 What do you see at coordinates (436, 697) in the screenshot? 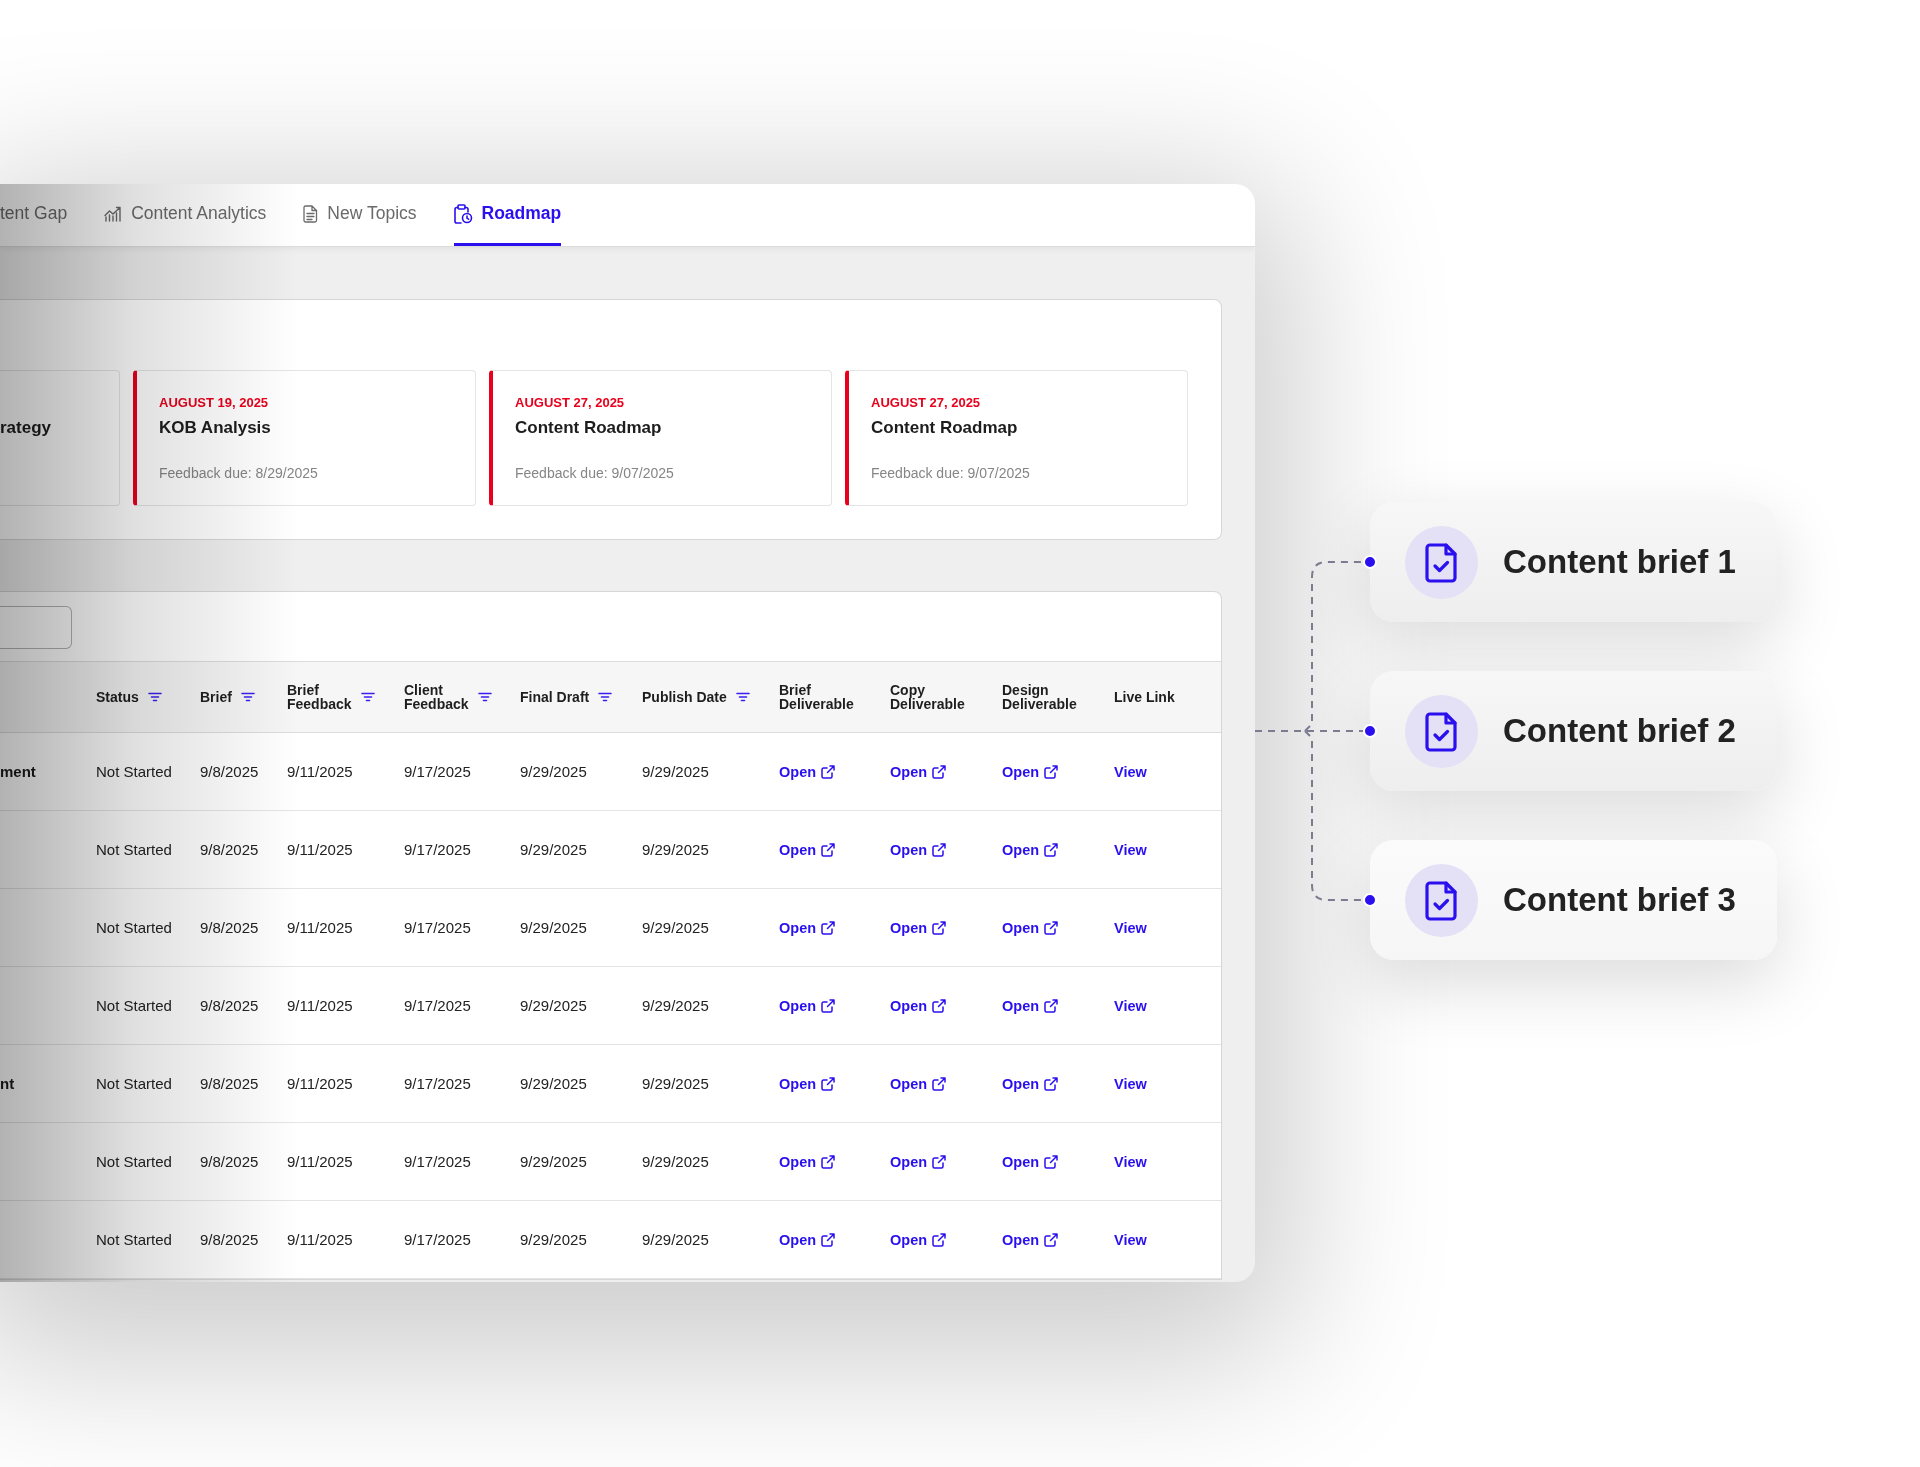
I see `column-header: Client Feedback` at bounding box center [436, 697].